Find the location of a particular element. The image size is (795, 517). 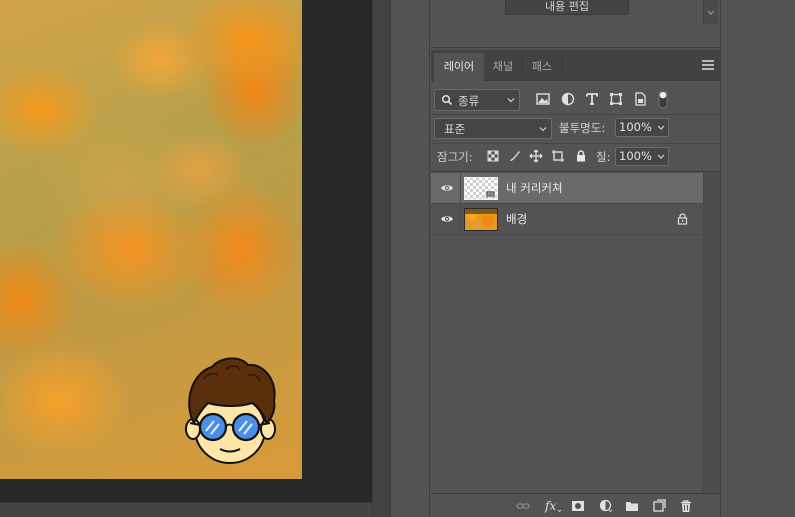

blend-mode-value: 표준 is located at coordinates (455, 129).